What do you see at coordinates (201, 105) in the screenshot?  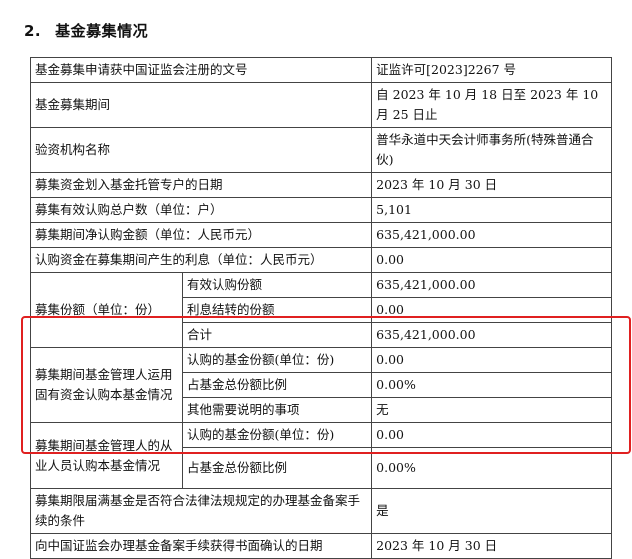 I see `row-label: 基金募集期间` at bounding box center [201, 105].